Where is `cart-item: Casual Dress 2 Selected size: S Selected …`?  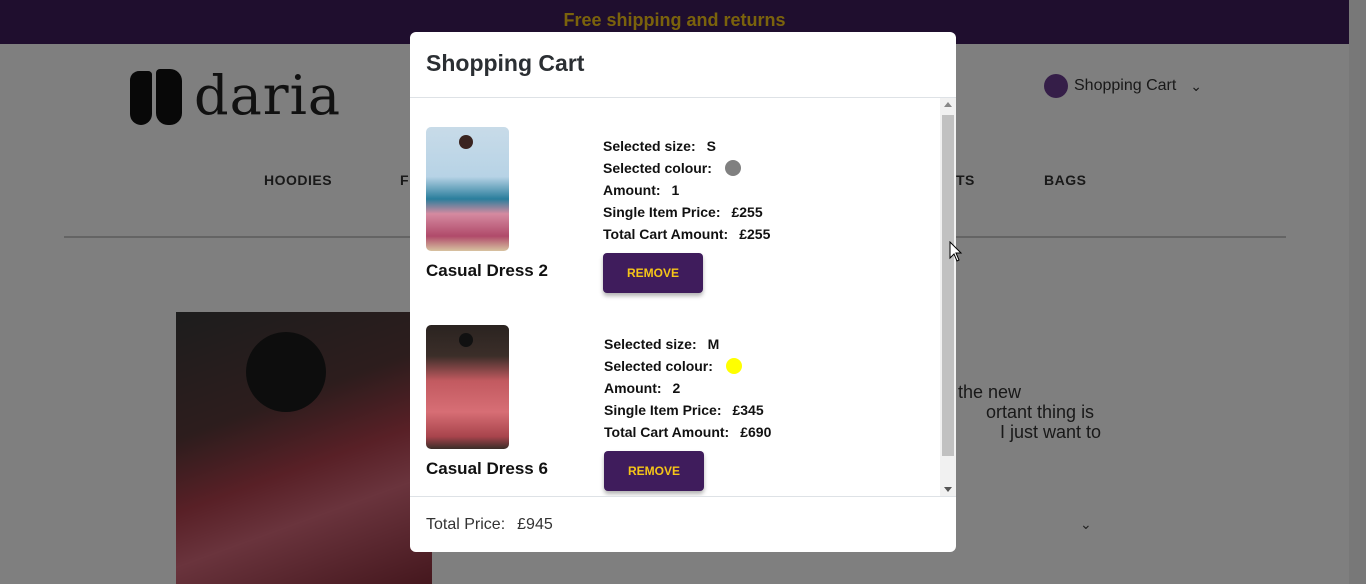
cart-item: Casual Dress 2 Selected size: S Selected … is located at coordinates (681, 217).